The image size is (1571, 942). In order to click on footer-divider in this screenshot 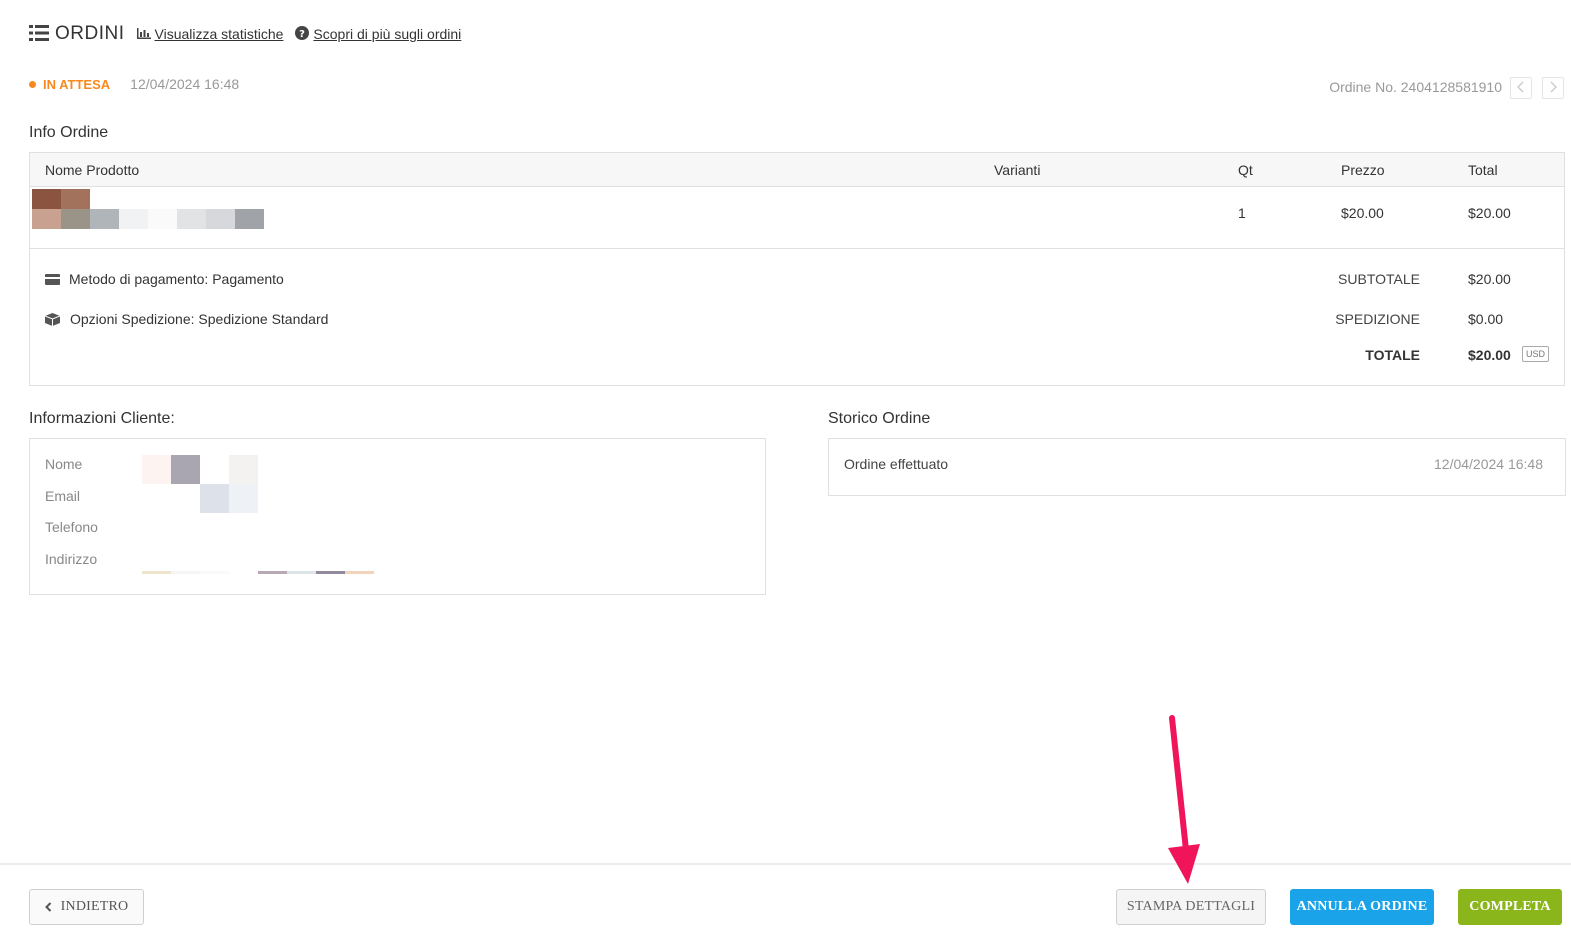, I will do `click(785, 864)`.